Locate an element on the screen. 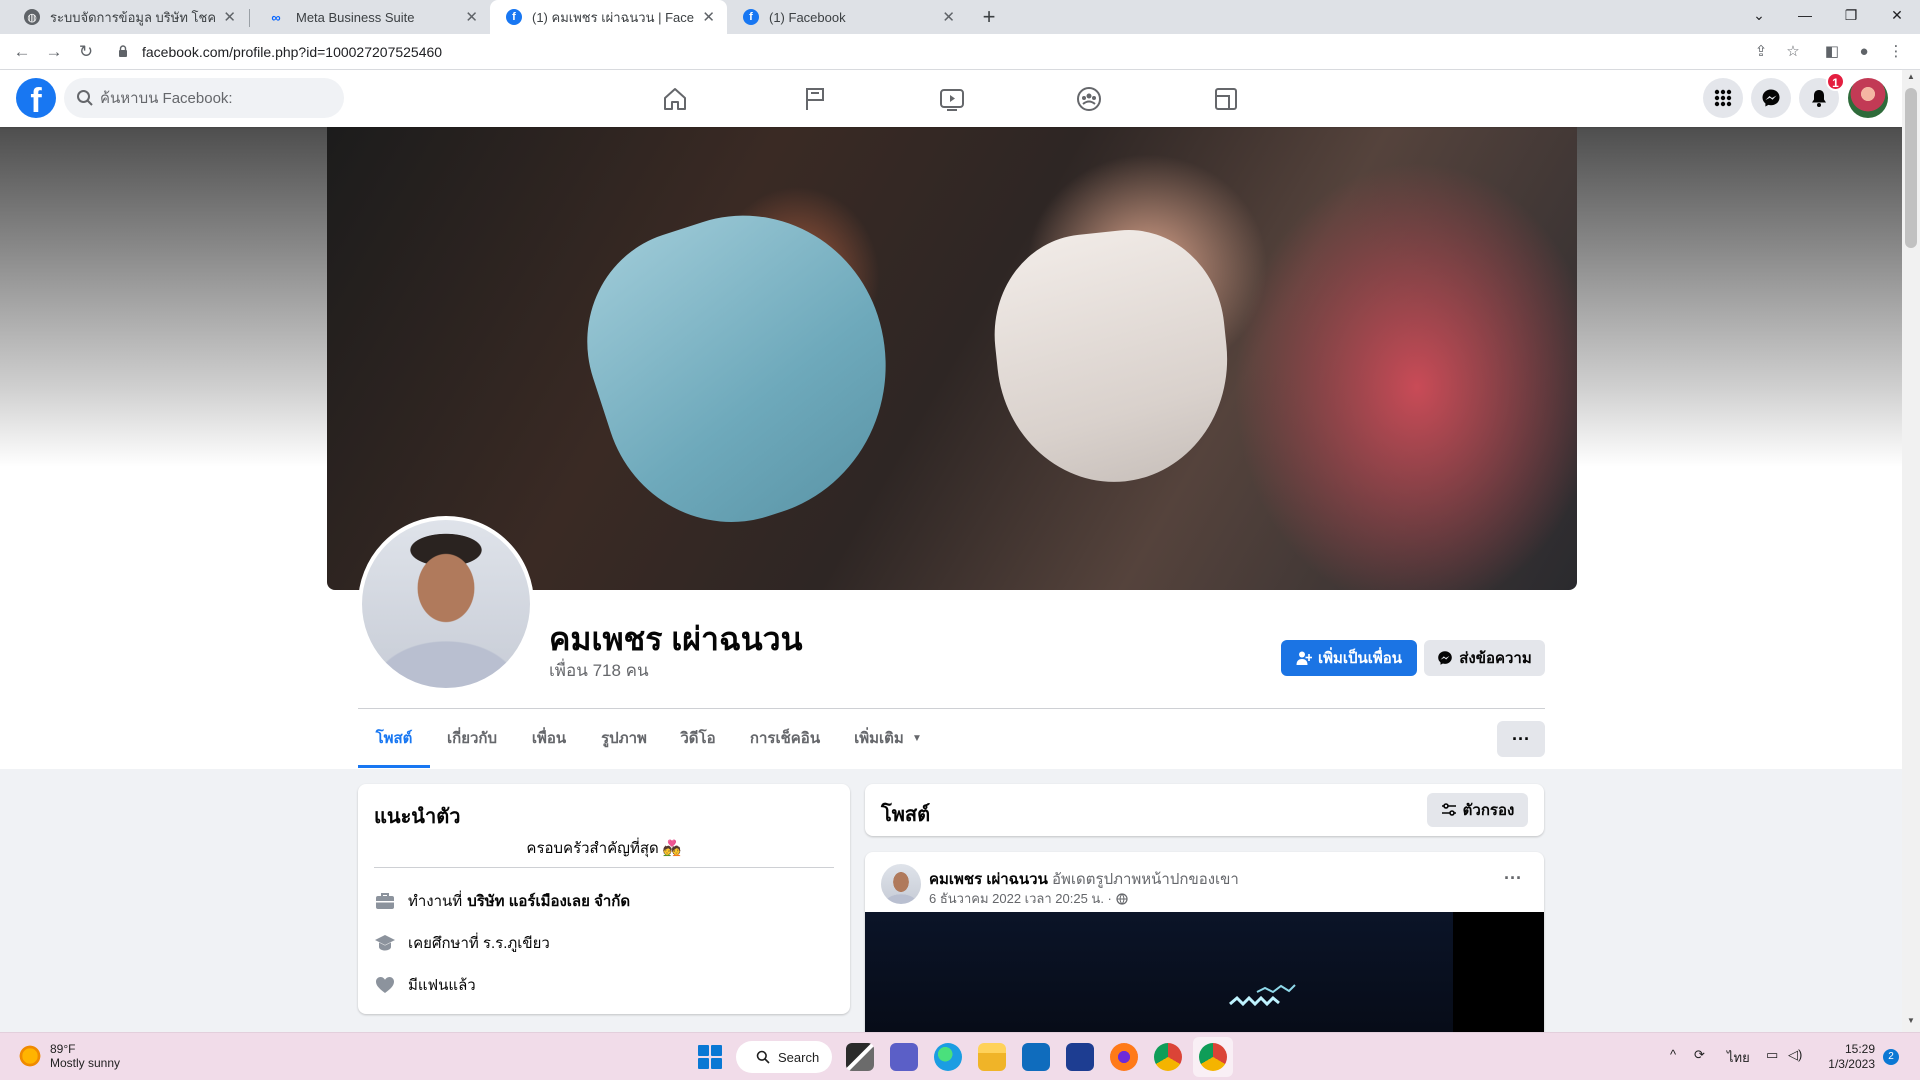 The height and width of the screenshot is (1080, 1920). window-close-icon: ✕ is located at coordinates (1897, 15).